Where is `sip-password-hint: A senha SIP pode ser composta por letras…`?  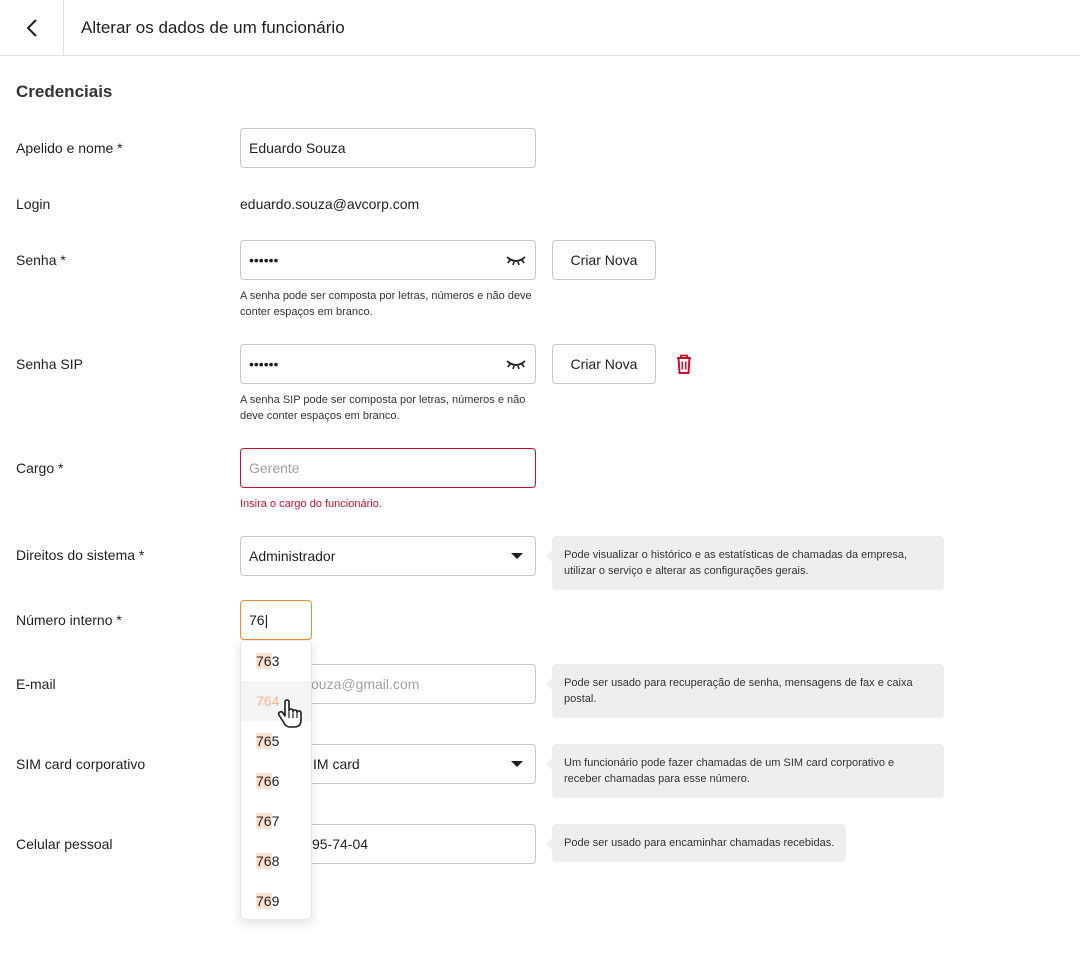
sip-password-hint: A senha SIP pode ser composta por letras… is located at coordinates (383, 408).